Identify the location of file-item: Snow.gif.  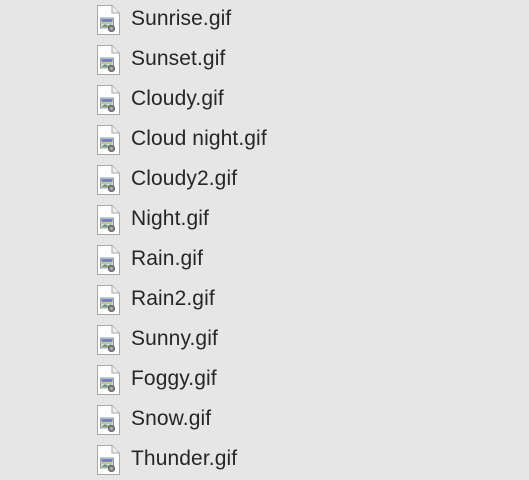
(264, 420).